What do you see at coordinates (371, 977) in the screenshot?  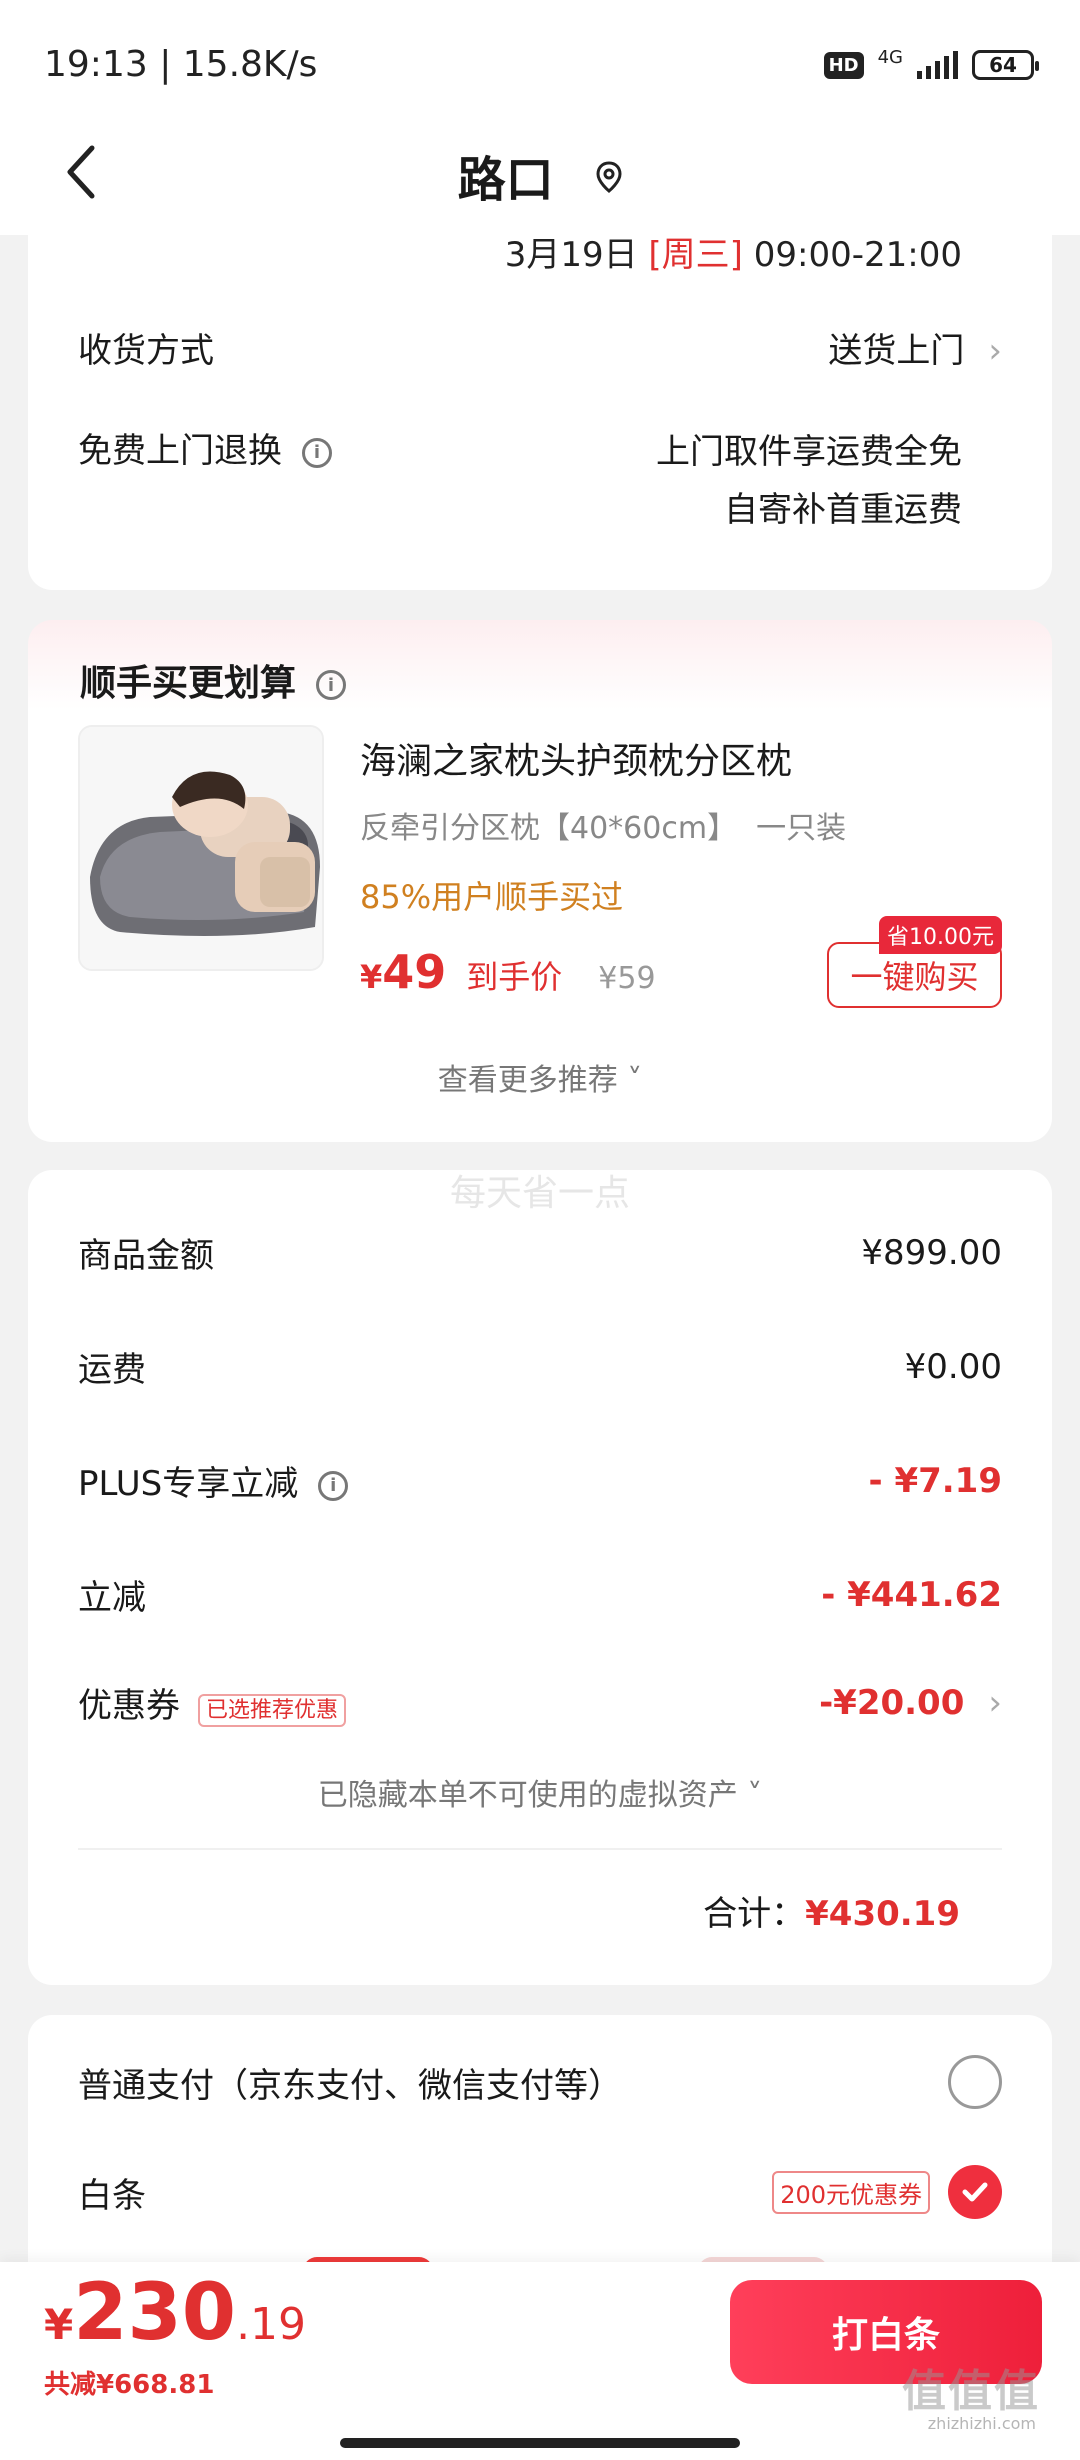 I see `price-symbol: ¥` at bounding box center [371, 977].